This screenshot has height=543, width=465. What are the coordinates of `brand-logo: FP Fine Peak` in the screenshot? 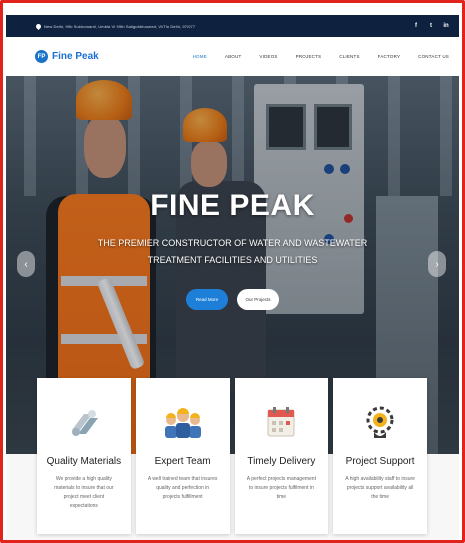 It's located at (67, 56).